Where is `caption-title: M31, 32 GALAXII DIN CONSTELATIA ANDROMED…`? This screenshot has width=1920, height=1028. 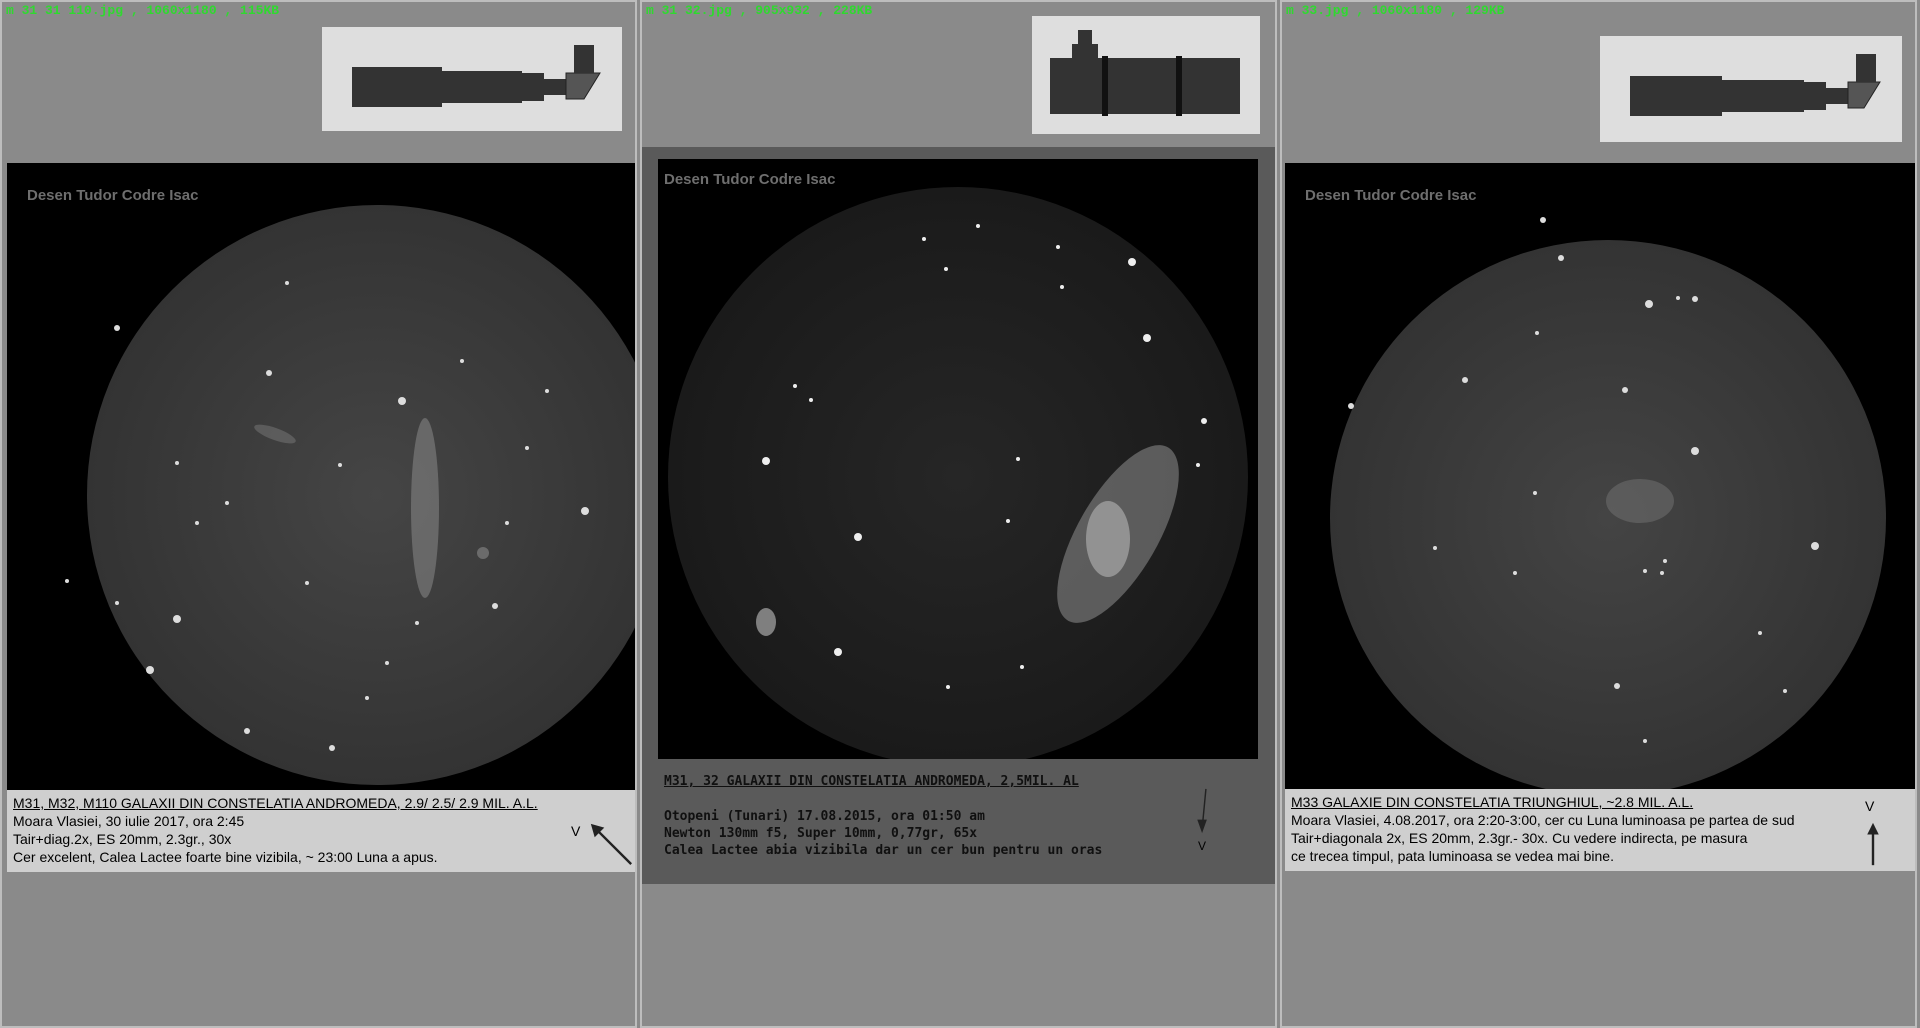
caption-title: M31, 32 GALAXII DIN CONSTELATIA ANDROMED… is located at coordinates (871, 781).